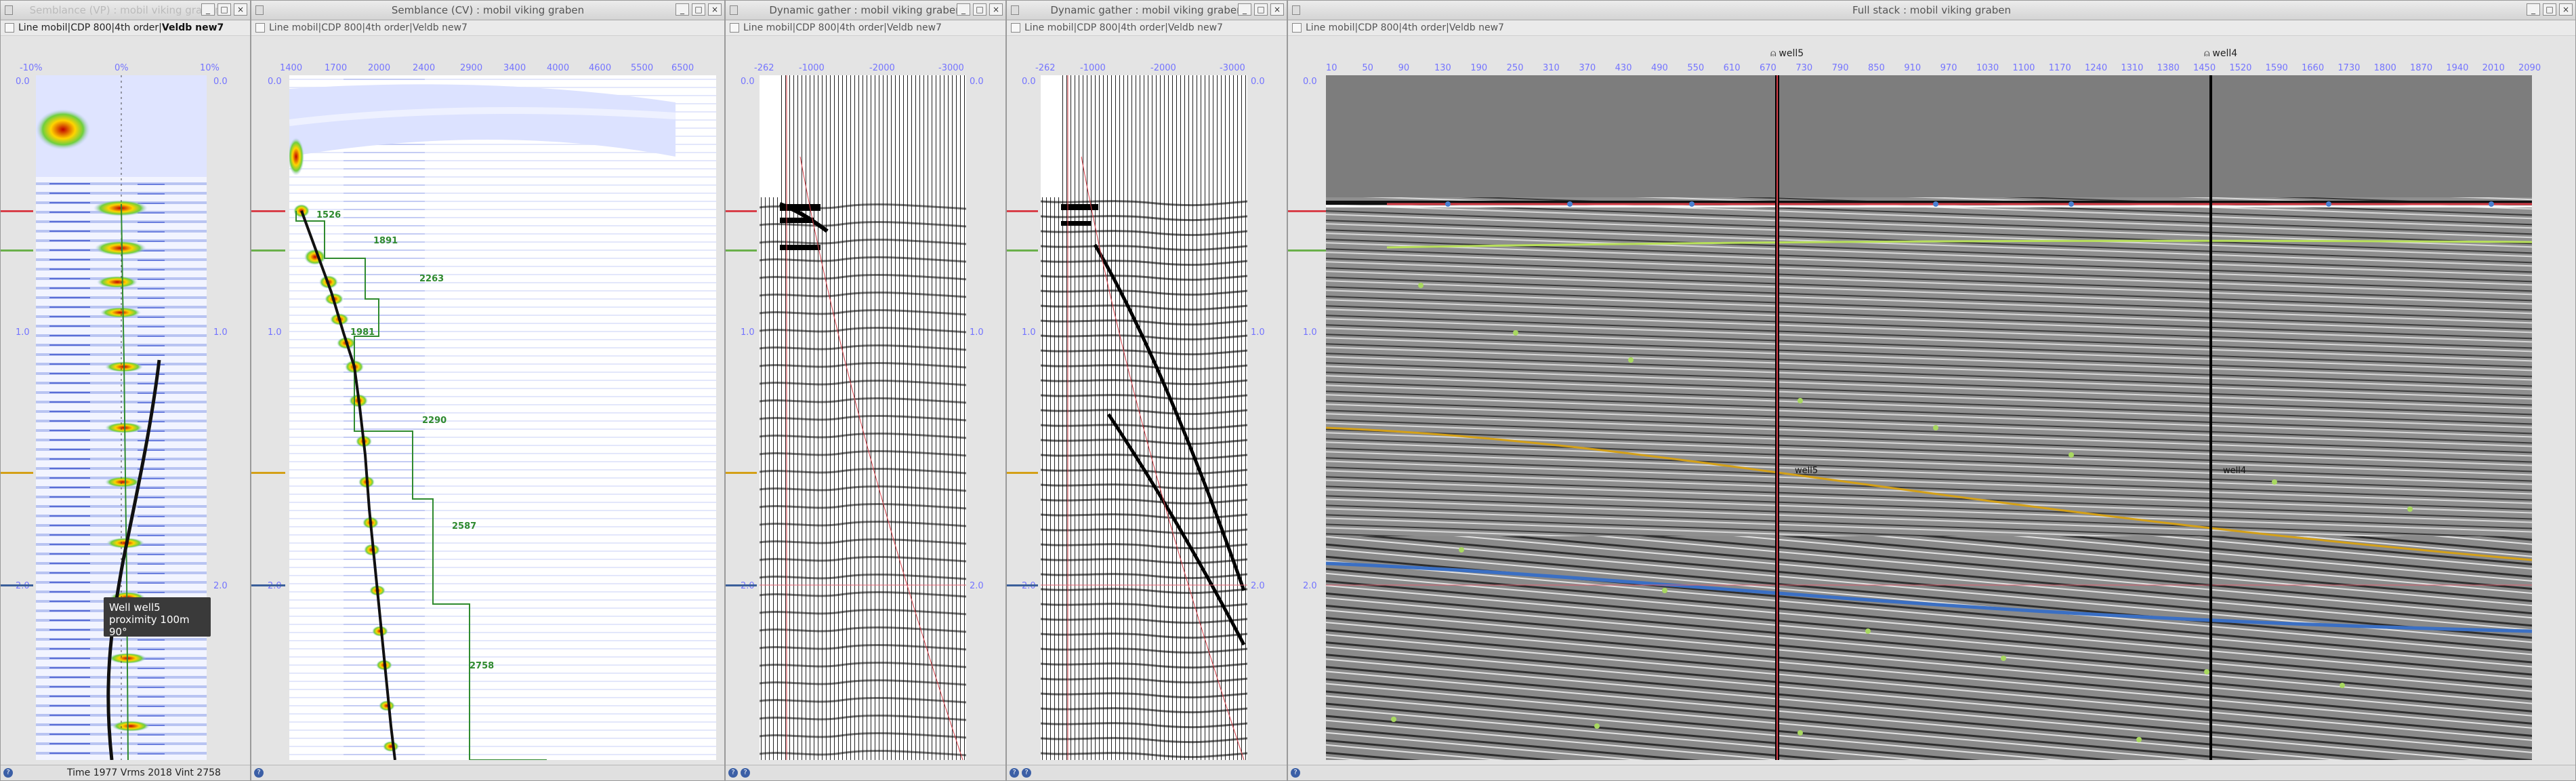 The height and width of the screenshot is (781, 2576). I want to click on tooltip-proximity: proximity 100m 90°, so click(149, 626).